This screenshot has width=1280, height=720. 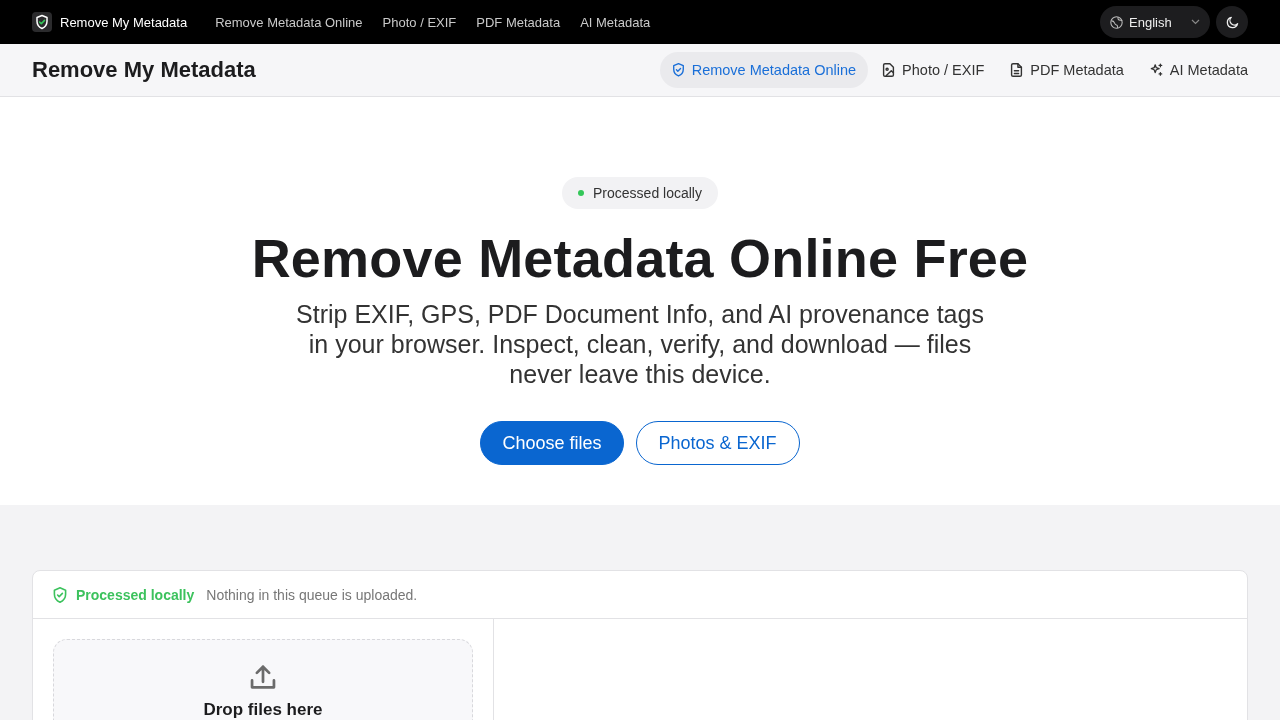 What do you see at coordinates (312, 594) in the screenshot?
I see `status-note: Nothing in this queue is uploaded.` at bounding box center [312, 594].